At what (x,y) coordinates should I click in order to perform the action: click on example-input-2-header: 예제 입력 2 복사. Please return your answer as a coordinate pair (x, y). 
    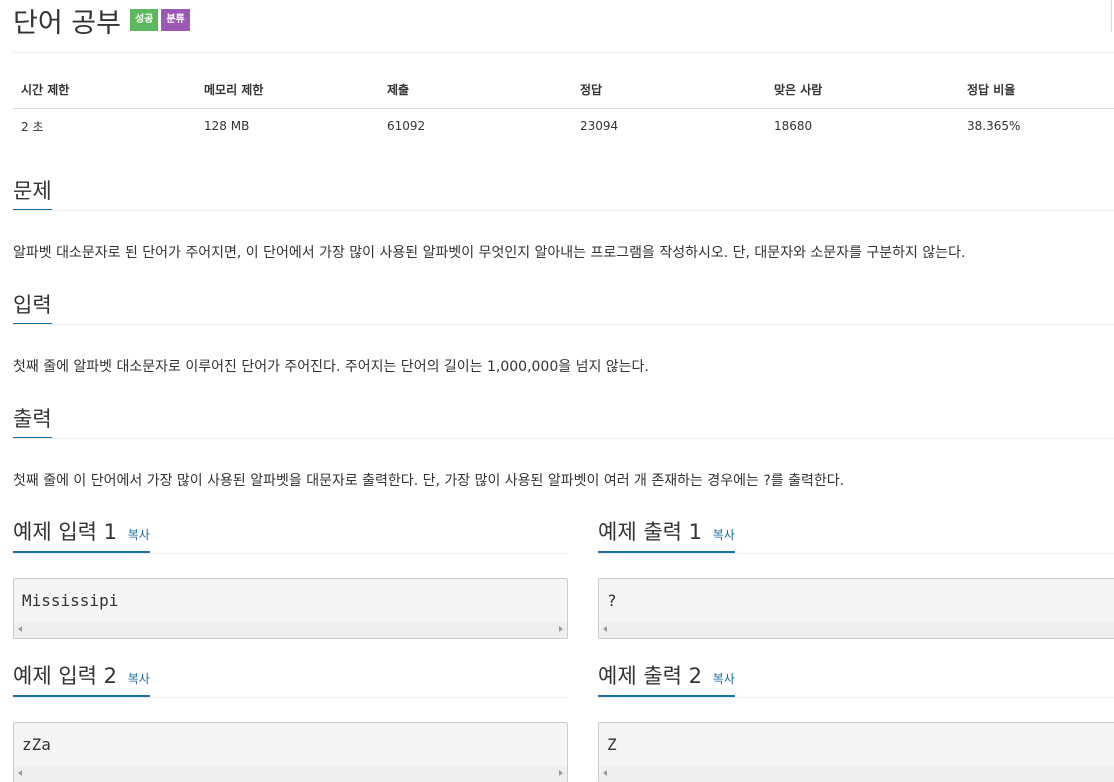
    Looking at the image, I should click on (290, 679).